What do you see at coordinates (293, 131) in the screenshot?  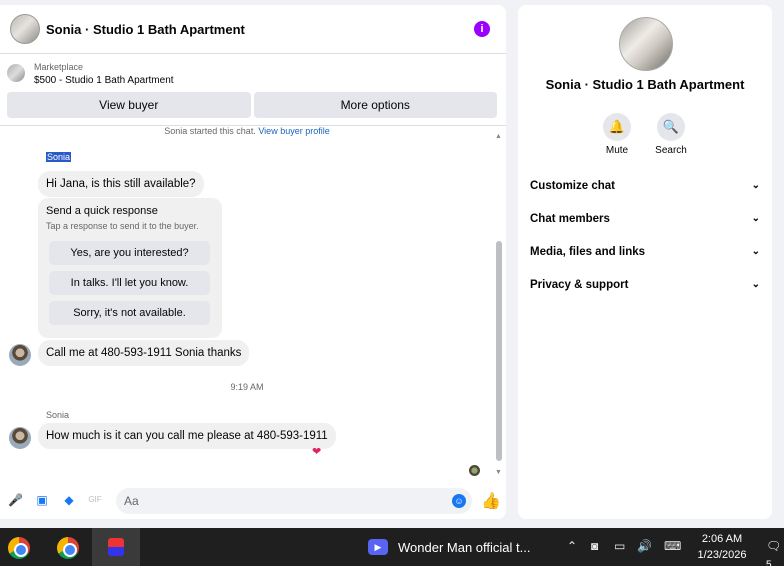 I see `view-buyer-profile-link: View buyer profile` at bounding box center [293, 131].